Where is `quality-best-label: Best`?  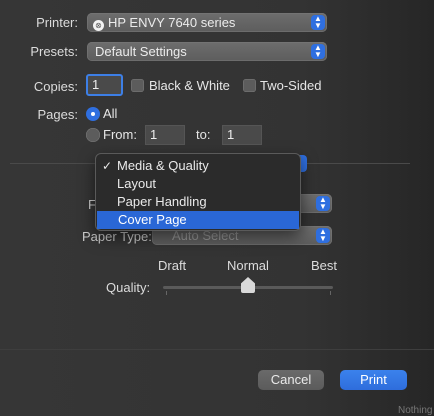
quality-best-label: Best is located at coordinates (324, 265).